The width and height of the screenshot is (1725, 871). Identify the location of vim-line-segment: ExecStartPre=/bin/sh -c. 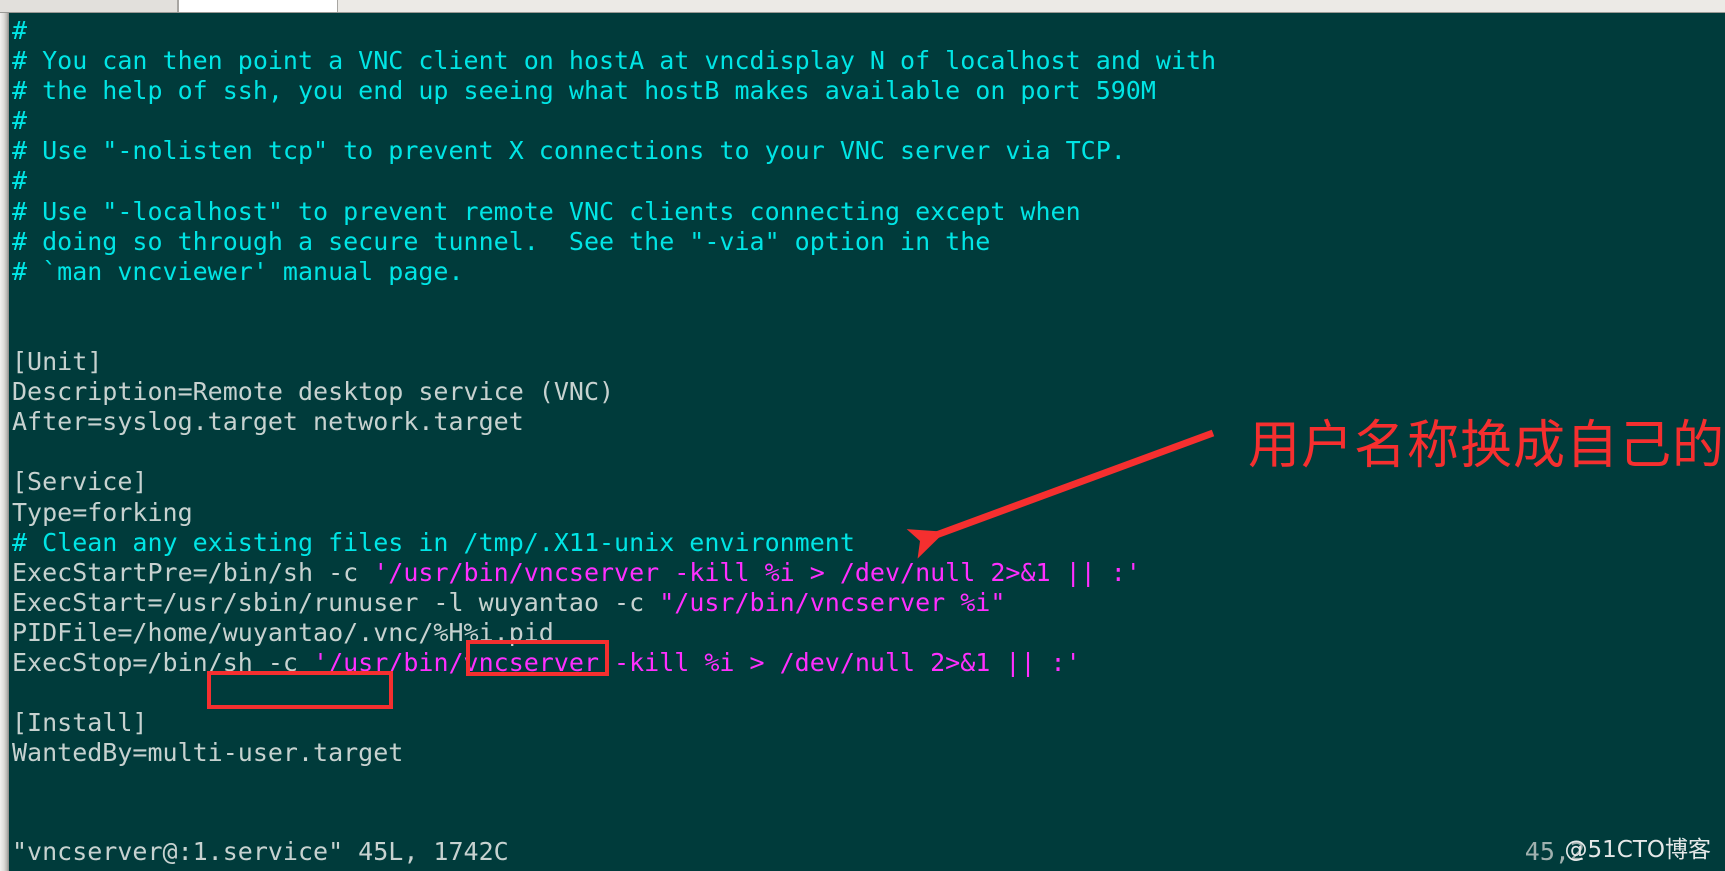
(193, 572).